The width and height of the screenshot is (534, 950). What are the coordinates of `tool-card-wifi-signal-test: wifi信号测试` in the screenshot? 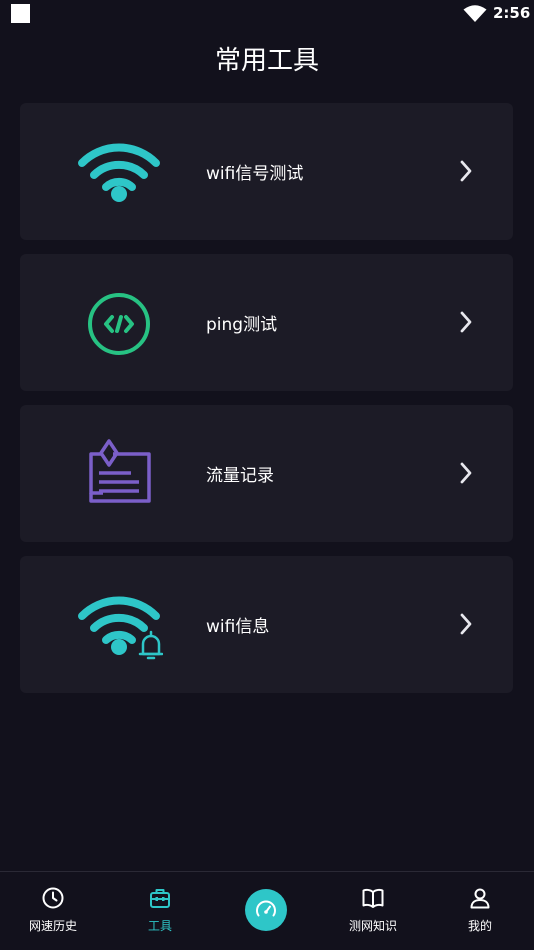 It's located at (266, 171).